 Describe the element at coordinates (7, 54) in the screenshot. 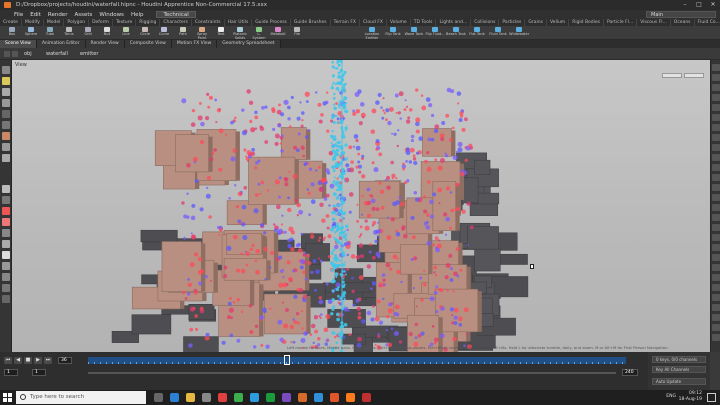

I see `back-arrow-icon` at that location.